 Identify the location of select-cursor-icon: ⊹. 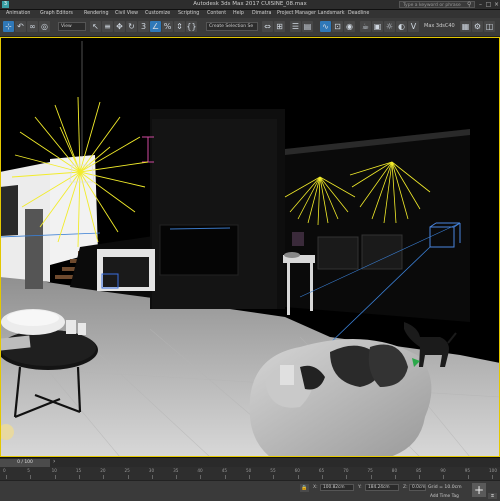
(8, 26).